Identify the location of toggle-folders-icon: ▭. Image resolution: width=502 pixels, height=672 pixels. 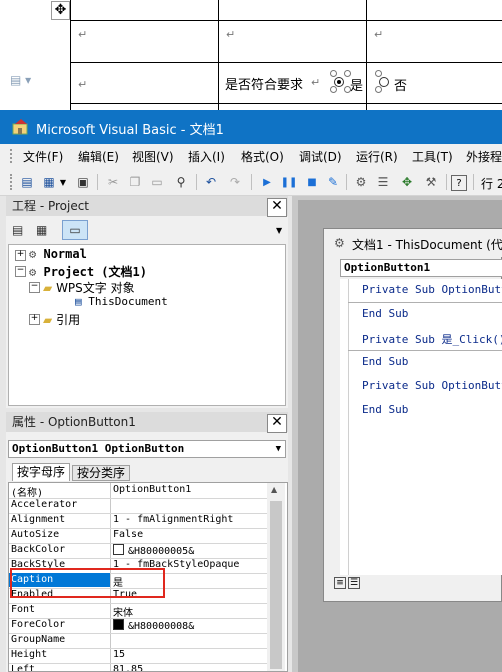
(75, 230).